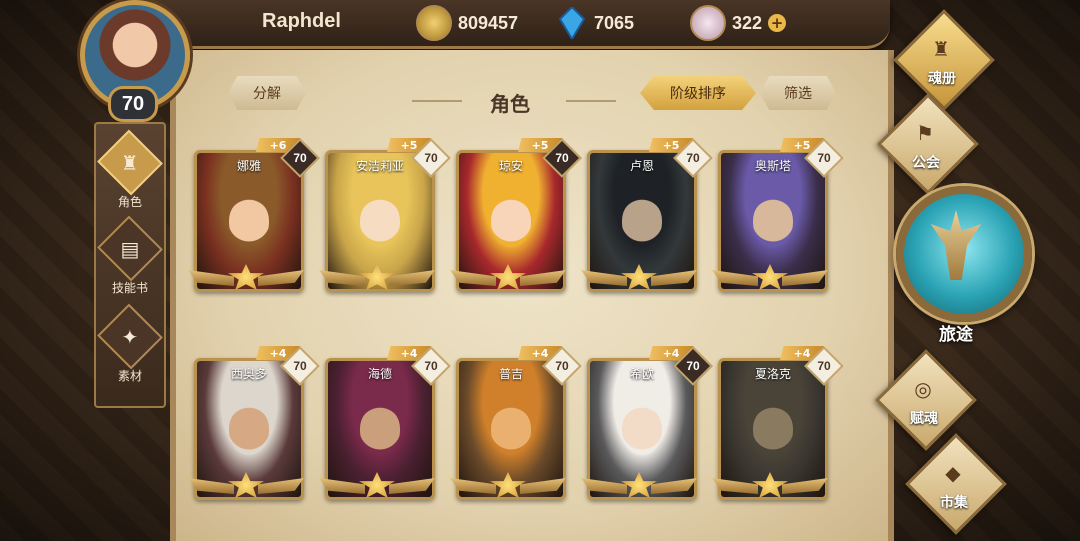 Image resolution: width=1080 pixels, height=541 pixels. Describe the element at coordinates (924, 419) in the screenshot. I see `soul-infuse-label: 赋魂` at that location.